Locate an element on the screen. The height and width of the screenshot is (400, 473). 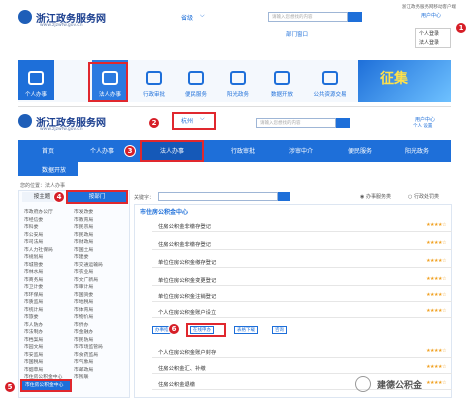
dept-item: 市国税局 is located at coordinates (33, 361).